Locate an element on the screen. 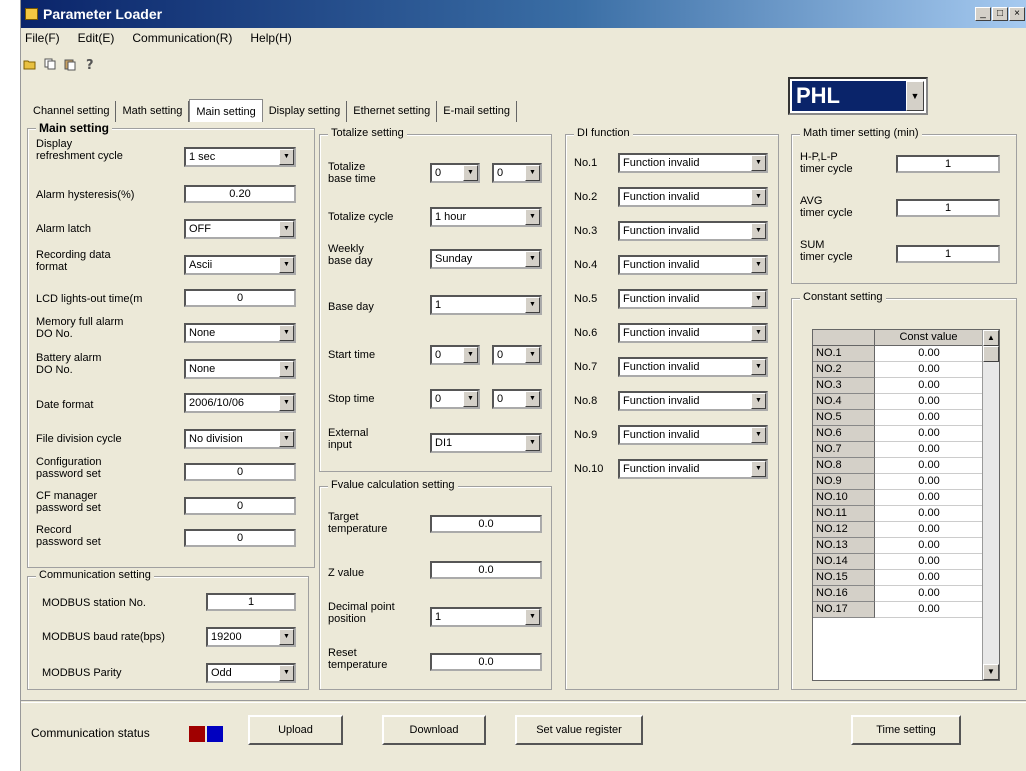 The height and width of the screenshot is (771, 1026). di-select-3: Function invalid ▼ is located at coordinates (693, 231).